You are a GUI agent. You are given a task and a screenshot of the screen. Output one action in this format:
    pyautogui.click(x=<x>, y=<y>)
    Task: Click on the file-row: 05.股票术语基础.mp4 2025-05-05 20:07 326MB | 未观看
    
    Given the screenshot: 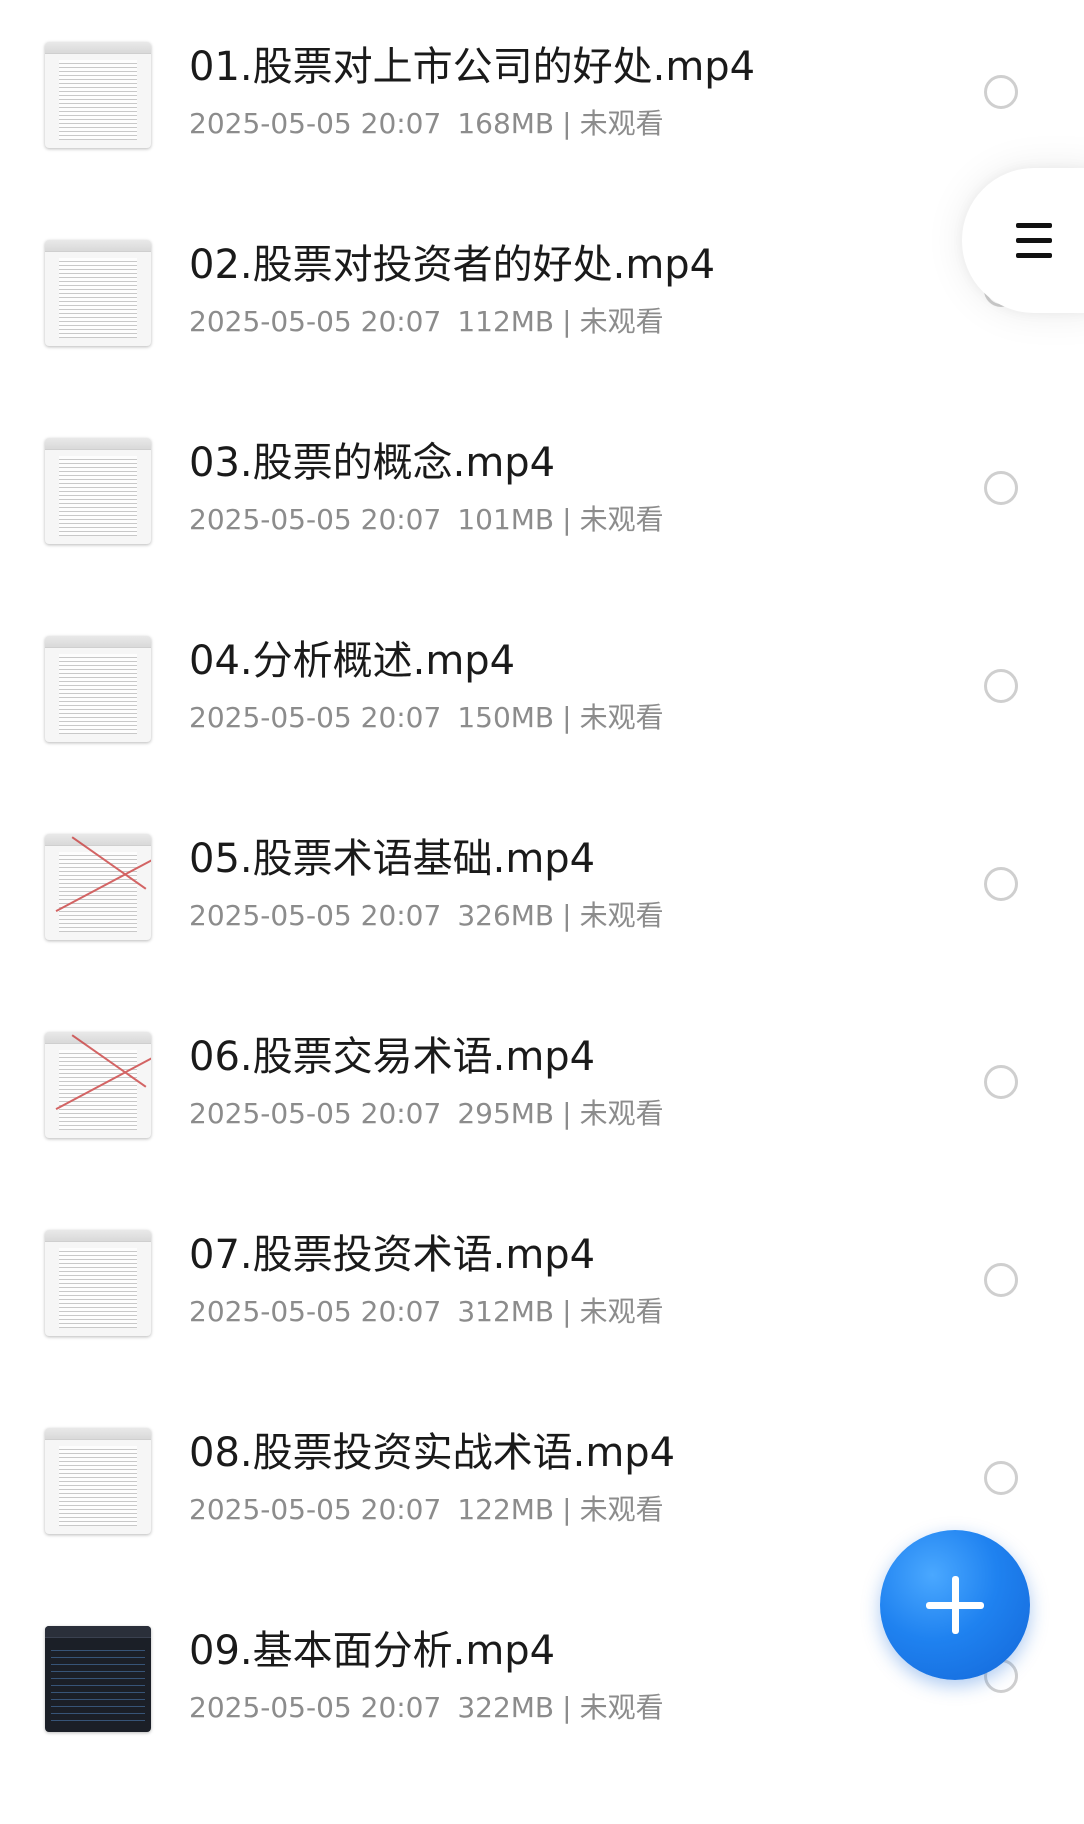 What is the action you would take?
    pyautogui.click(x=542, y=933)
    